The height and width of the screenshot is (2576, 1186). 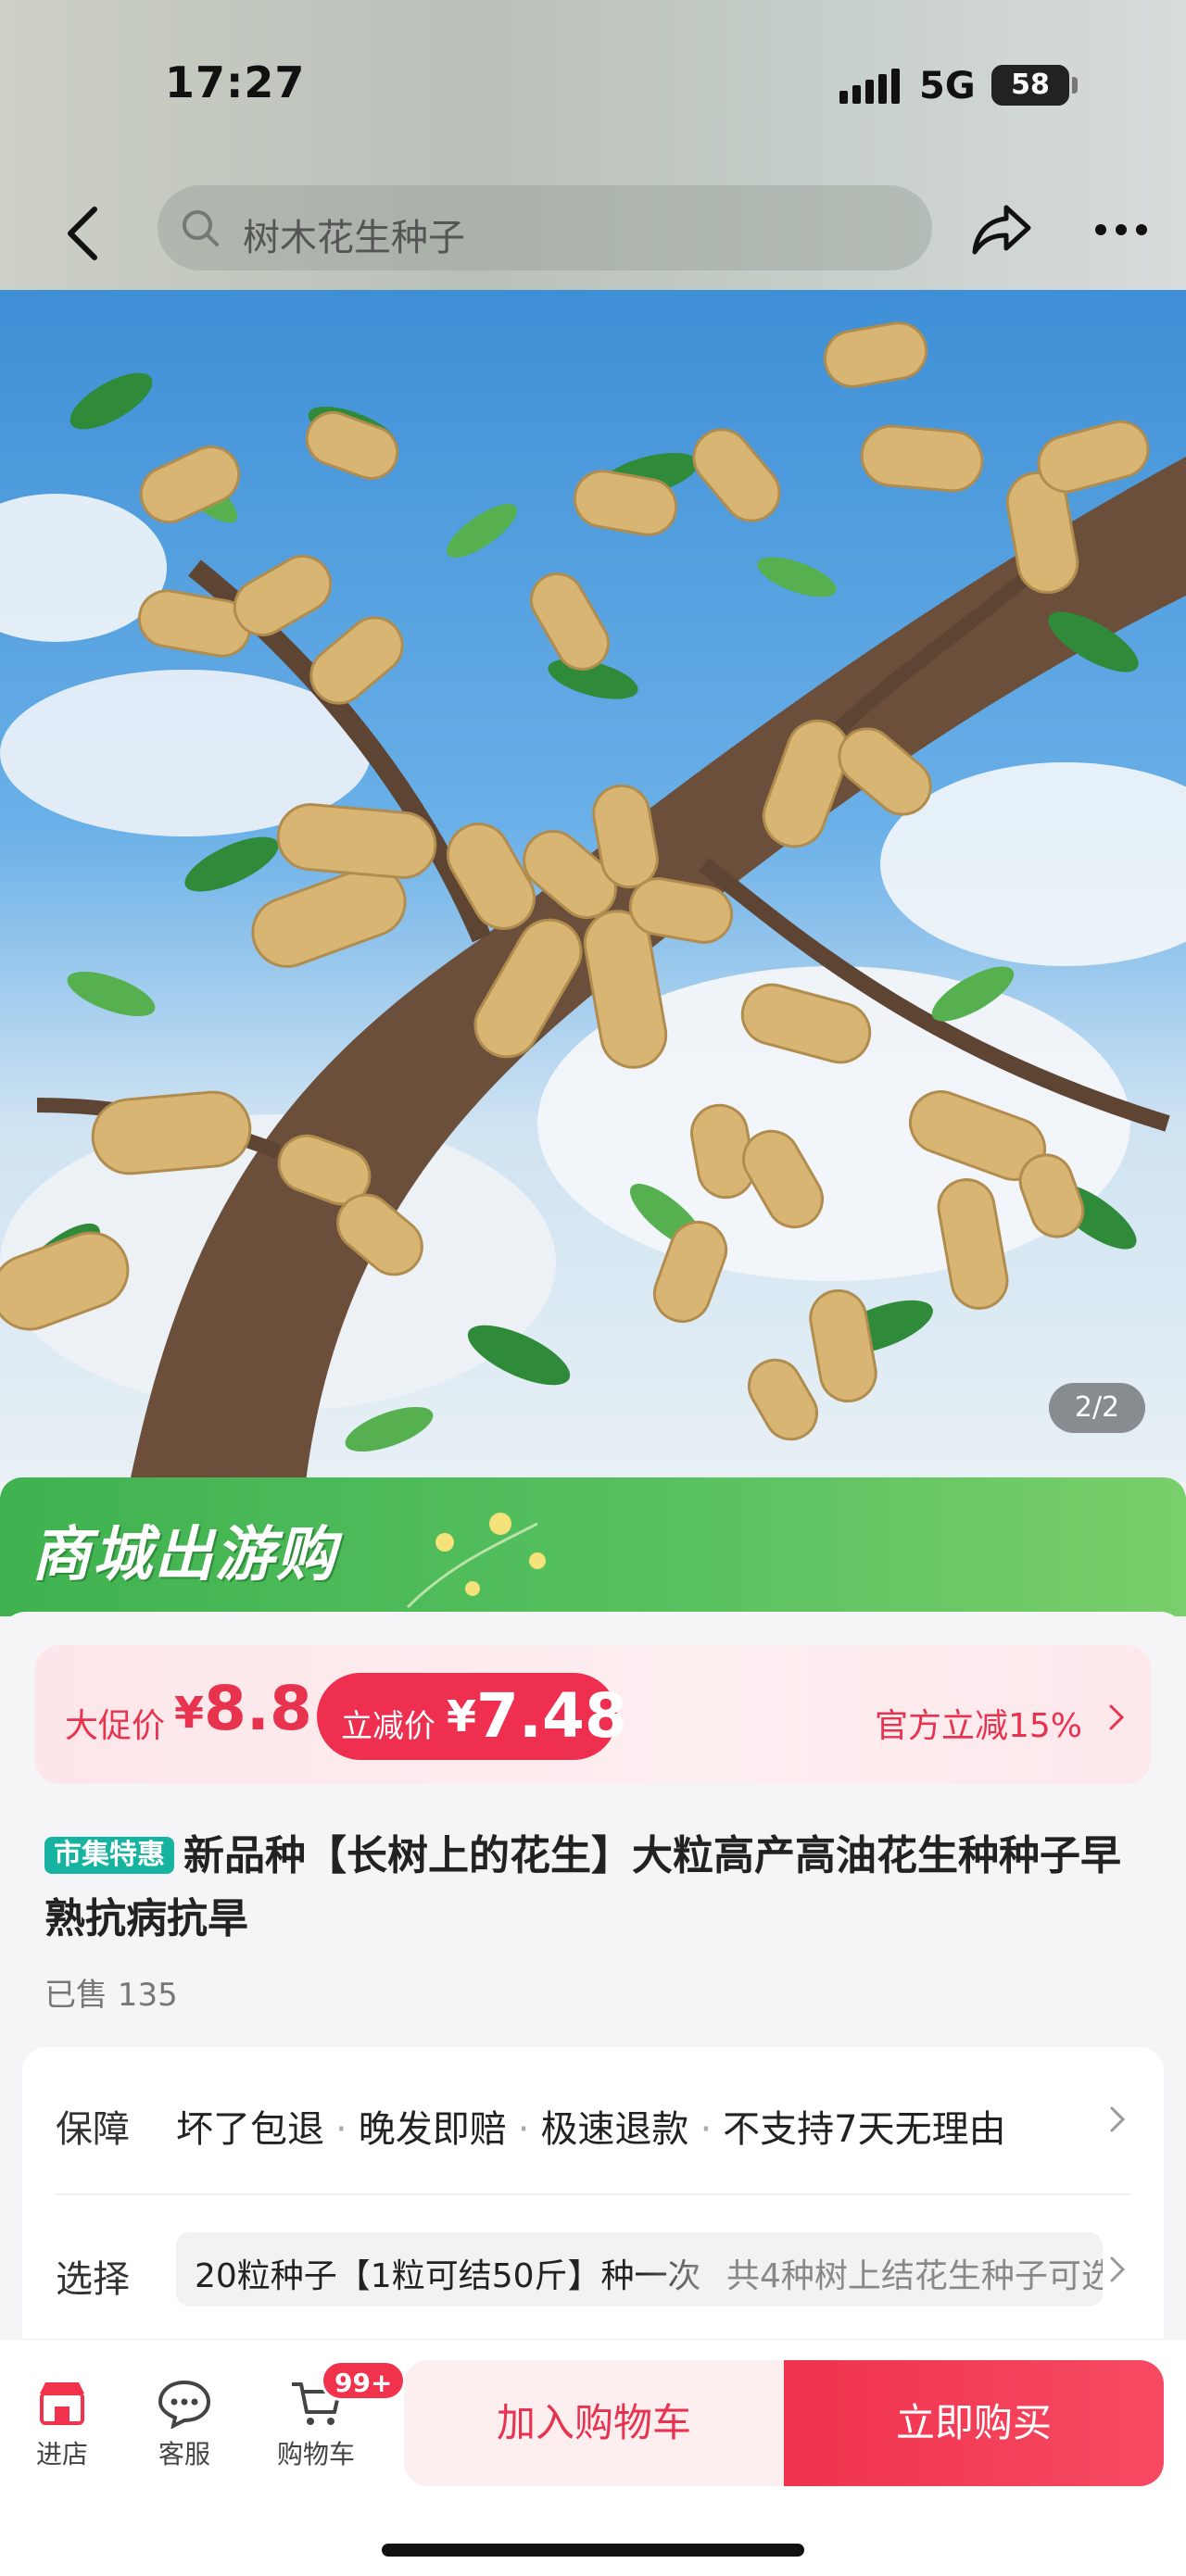 What do you see at coordinates (1075, 85) in the screenshot?
I see `battery-cap` at bounding box center [1075, 85].